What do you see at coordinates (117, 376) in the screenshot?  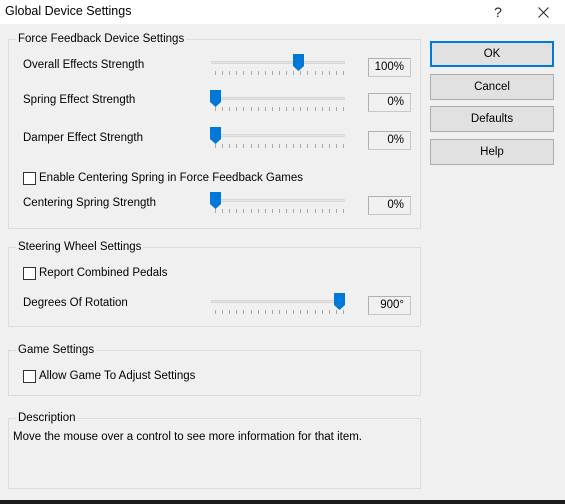 I see `allow-game-adjust-label: Allow Game To Adjust Settings` at bounding box center [117, 376].